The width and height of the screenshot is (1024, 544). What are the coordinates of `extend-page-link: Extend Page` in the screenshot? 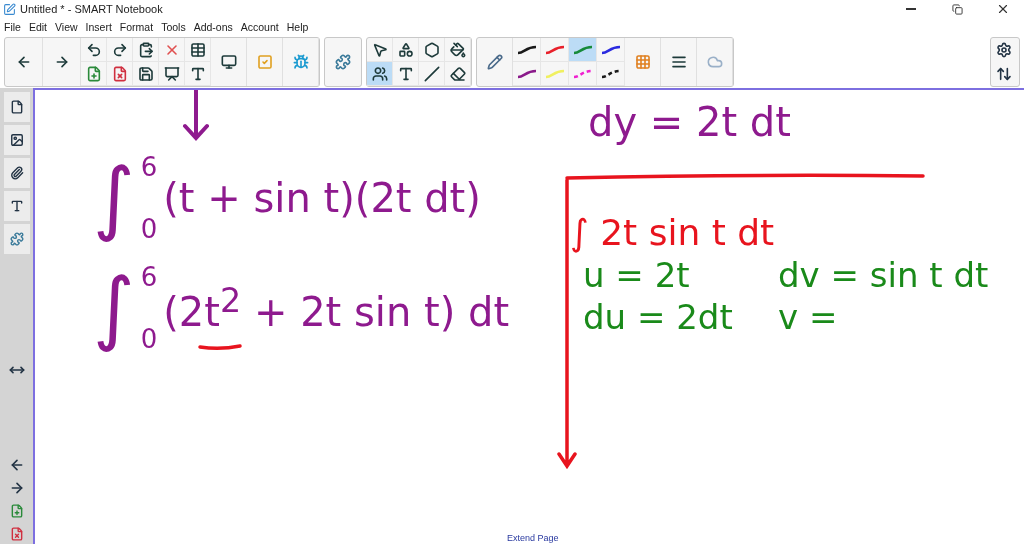 It's located at (533, 538).